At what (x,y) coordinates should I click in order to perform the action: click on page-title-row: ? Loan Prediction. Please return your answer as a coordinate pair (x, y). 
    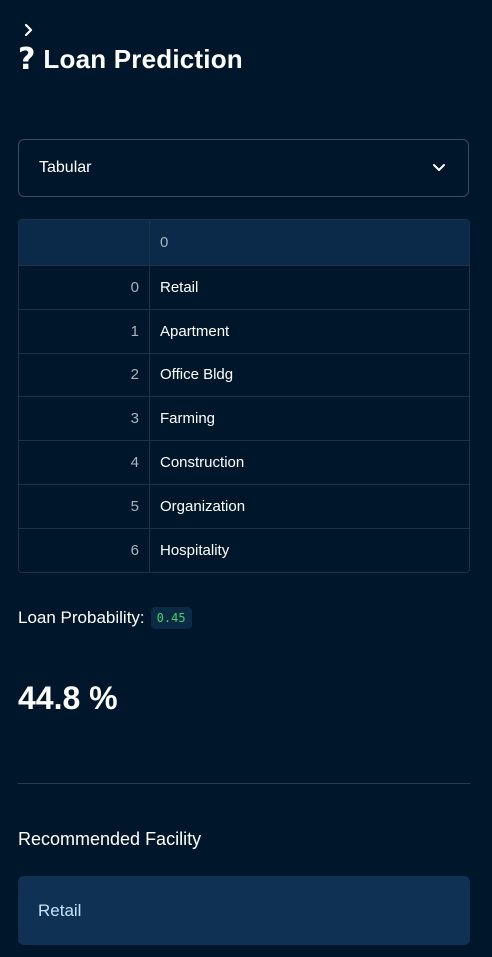
    Looking at the image, I should click on (130, 59).